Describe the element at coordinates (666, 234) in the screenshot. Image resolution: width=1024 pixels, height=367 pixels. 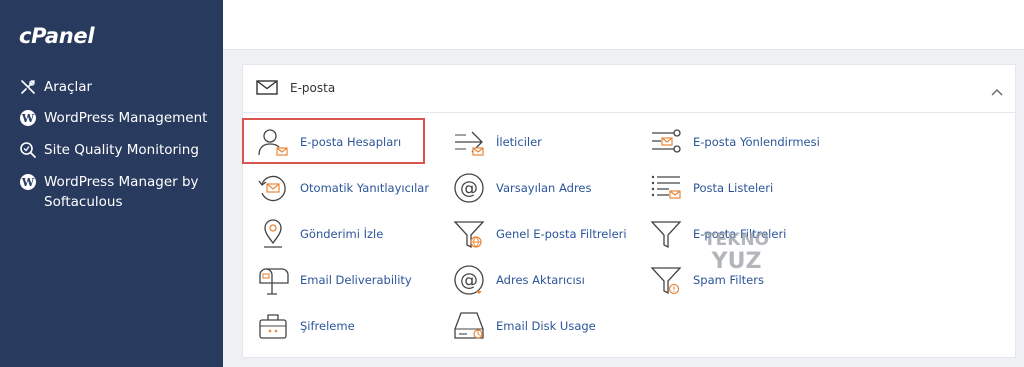
I see `email-filter-icon` at that location.